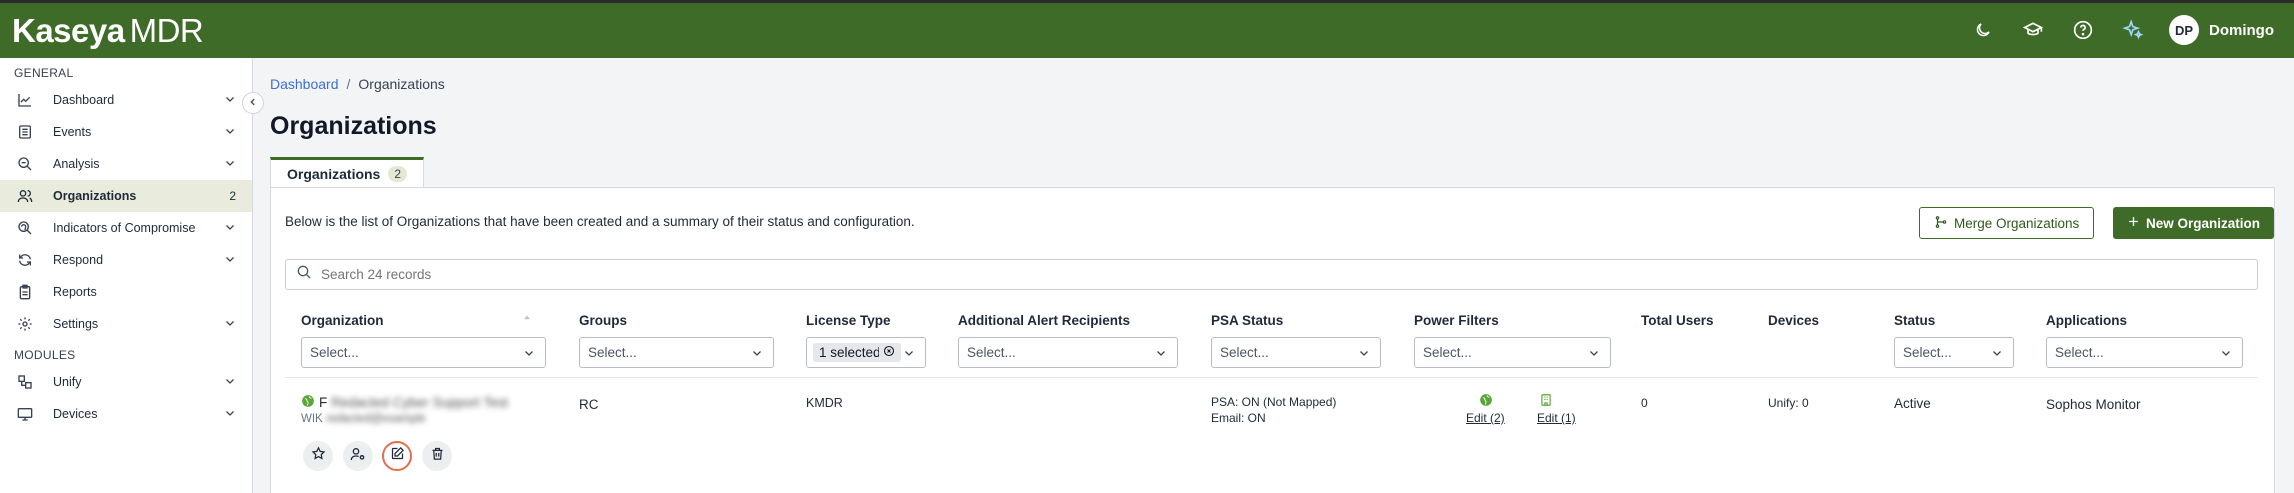 The width and height of the screenshot is (2294, 493). I want to click on breadcrumb: Dashboard / Organizations, so click(357, 84).